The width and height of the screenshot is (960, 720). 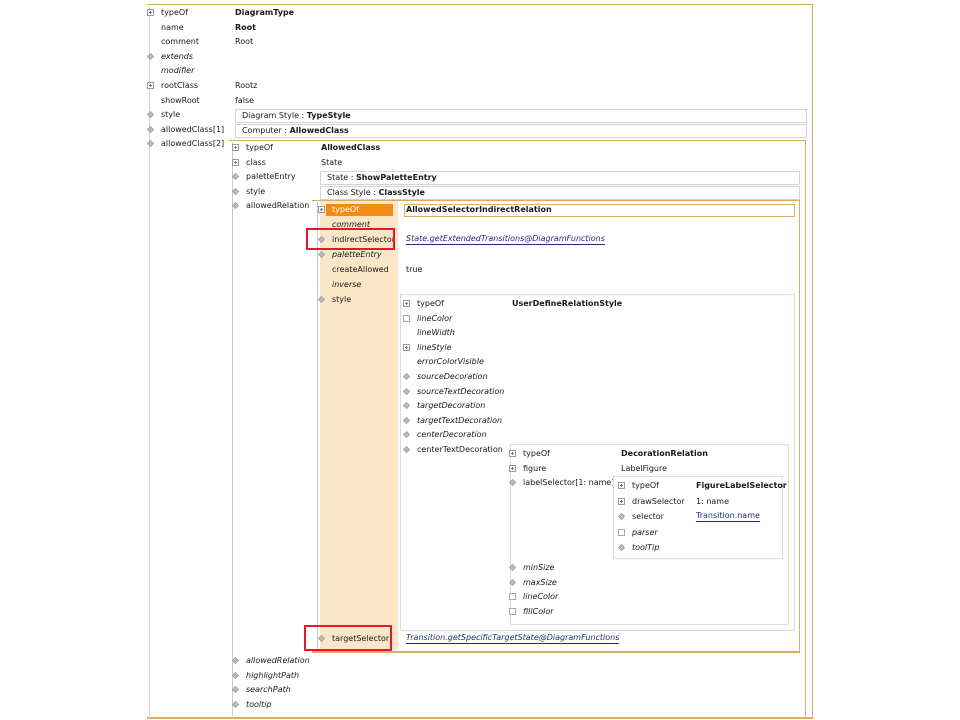 What do you see at coordinates (560, 193) in the screenshot?
I see `class-style-field: Class Style : ClassStyle` at bounding box center [560, 193].